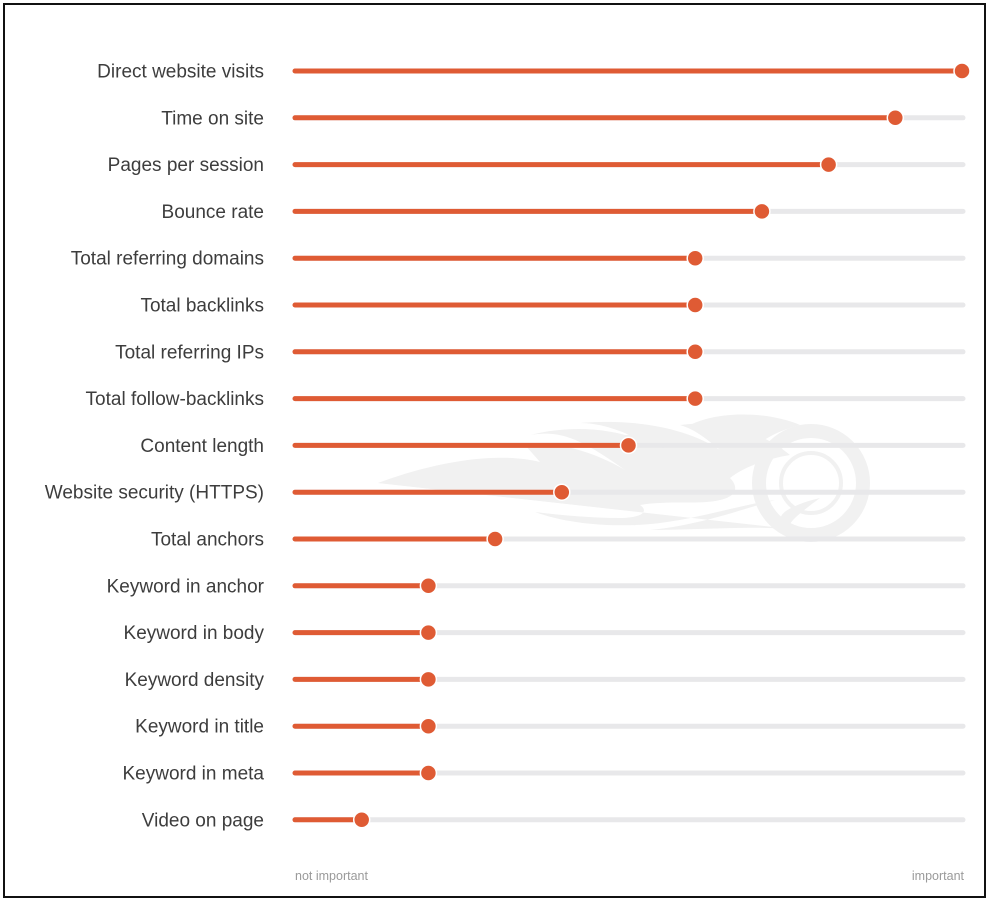  What do you see at coordinates (554, 820) in the screenshot?
I see `chart-row: Video on page` at bounding box center [554, 820].